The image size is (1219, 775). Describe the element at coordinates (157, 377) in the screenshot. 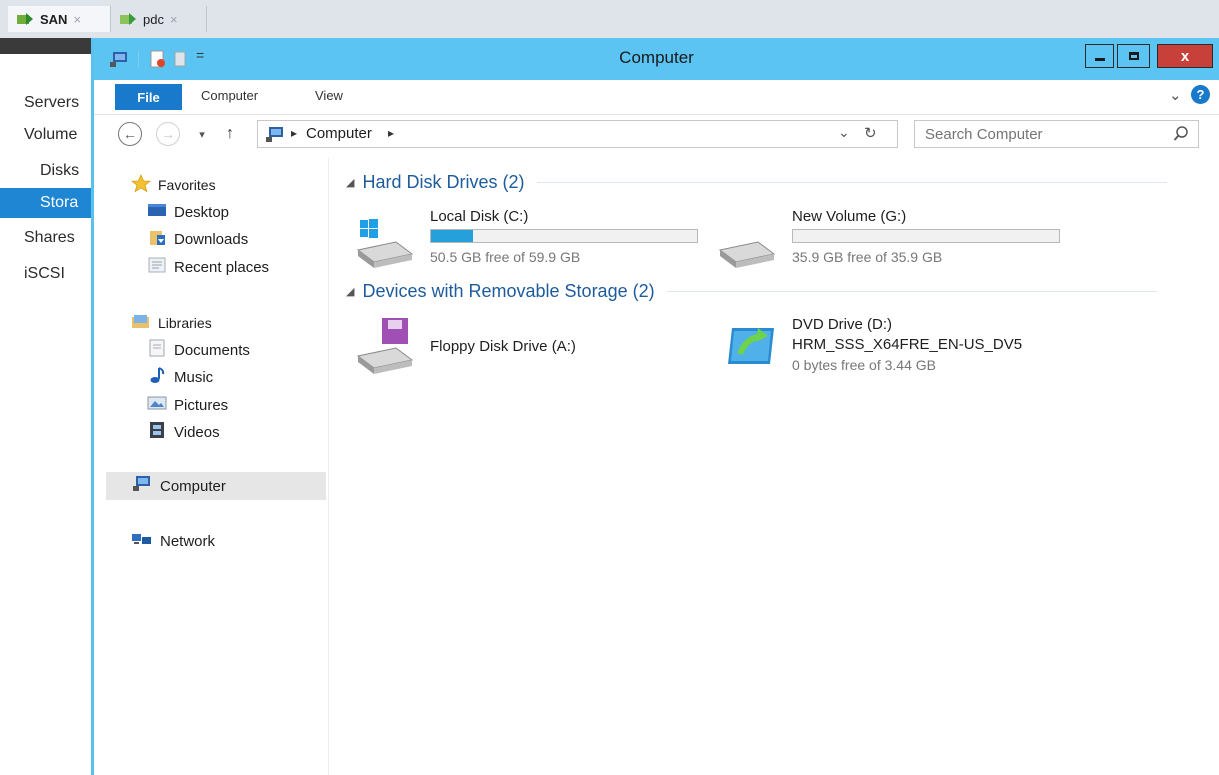

I see `music-icon` at that location.